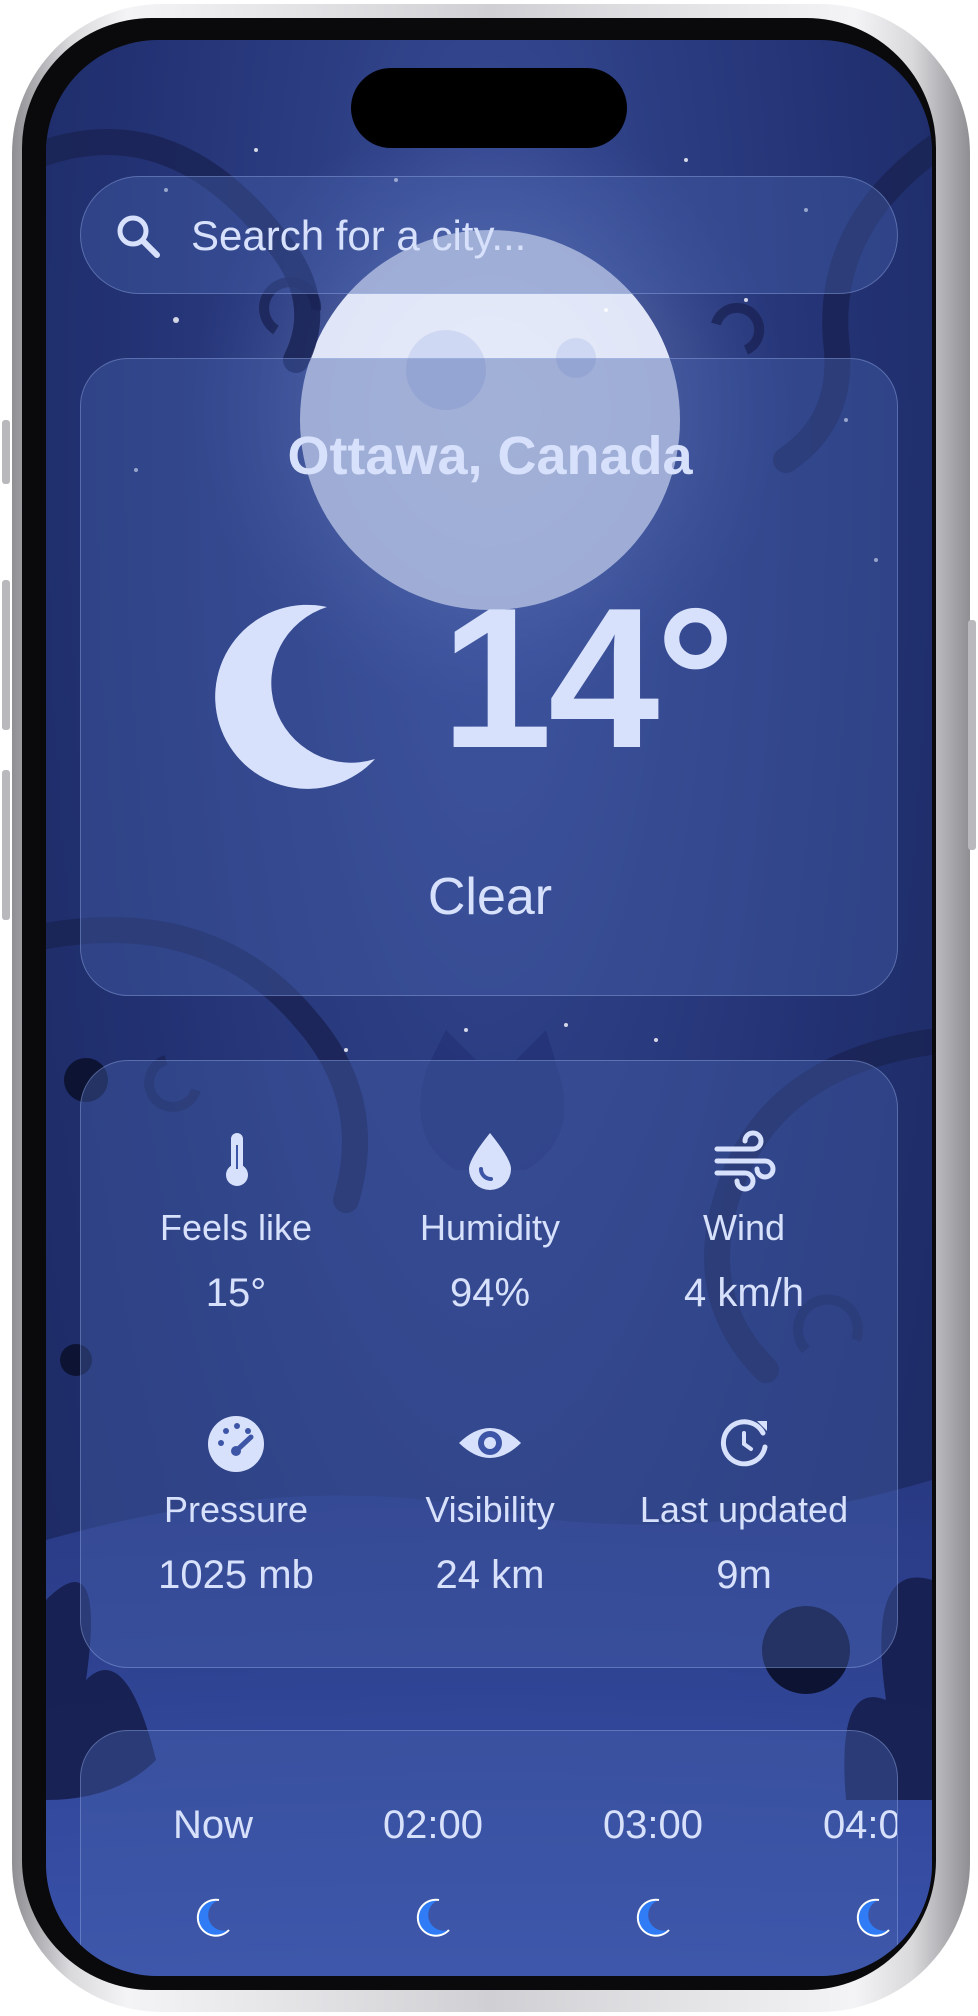  I want to click on gauge-icon, so click(236, 1444).